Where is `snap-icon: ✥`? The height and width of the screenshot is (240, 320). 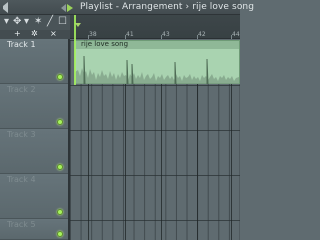
snap-icon: ✥ is located at coordinates (17, 22).